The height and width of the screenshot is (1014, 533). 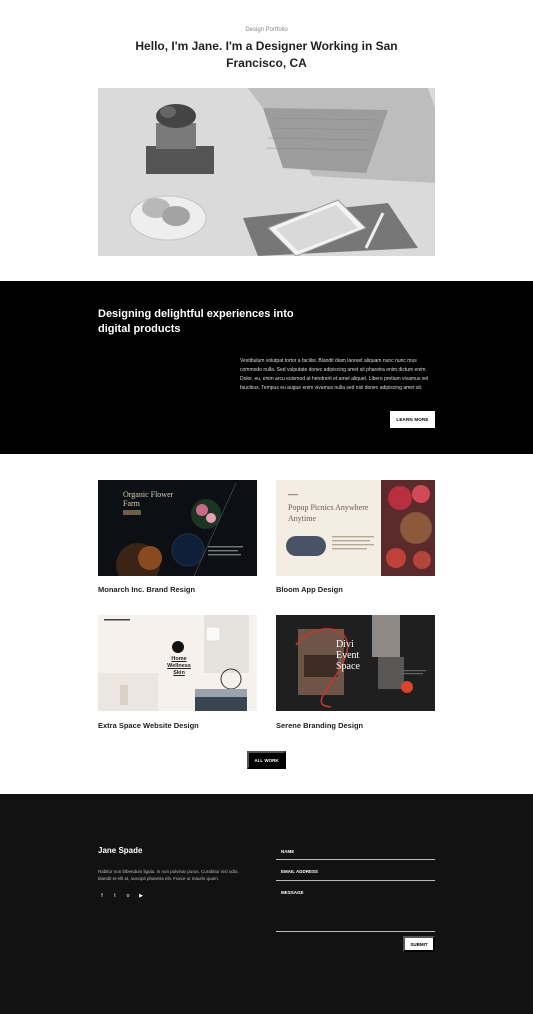 I want to click on social-links: f t o ▶, so click(x=121, y=896).